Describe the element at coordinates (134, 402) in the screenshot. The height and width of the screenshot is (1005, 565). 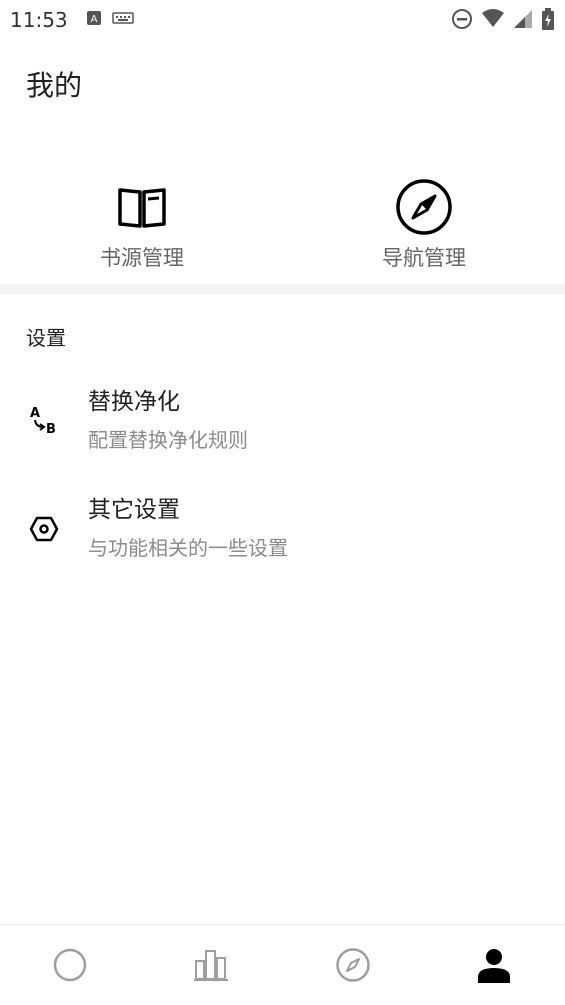
I see `replace-purify-title: 替换净化` at that location.